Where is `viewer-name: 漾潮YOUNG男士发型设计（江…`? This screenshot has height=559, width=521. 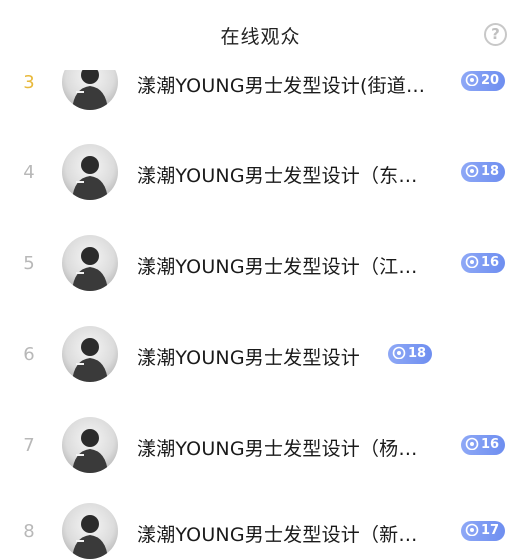
viewer-name: 漾潮YOUNG男士发型设计（江… is located at coordinates (277, 267).